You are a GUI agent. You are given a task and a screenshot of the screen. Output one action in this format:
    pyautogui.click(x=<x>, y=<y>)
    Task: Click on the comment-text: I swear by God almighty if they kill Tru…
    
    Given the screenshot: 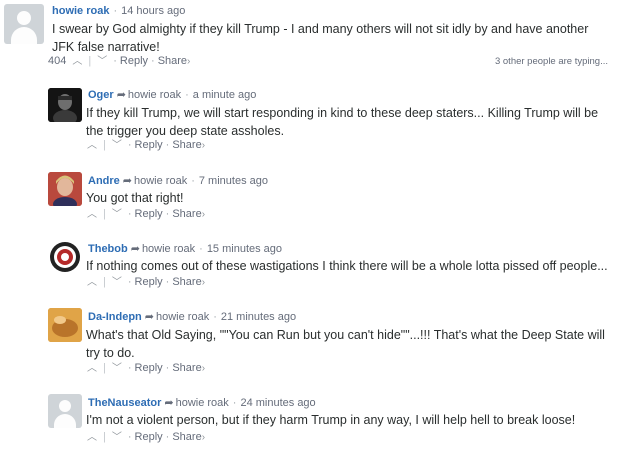 What is the action you would take?
    pyautogui.click(x=320, y=38)
    